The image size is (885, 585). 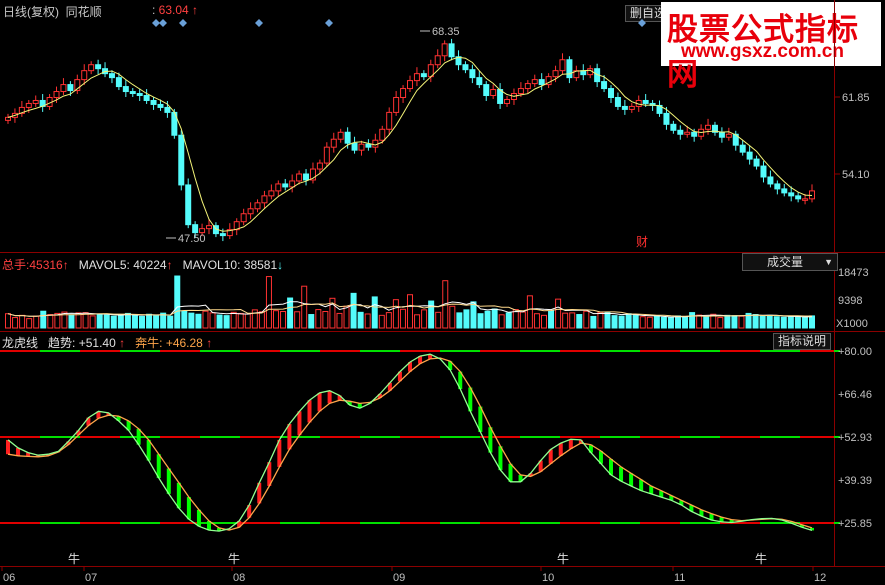 What do you see at coordinates (828, 262) in the screenshot?
I see `chevron-down-icon: ▼` at bounding box center [828, 262].